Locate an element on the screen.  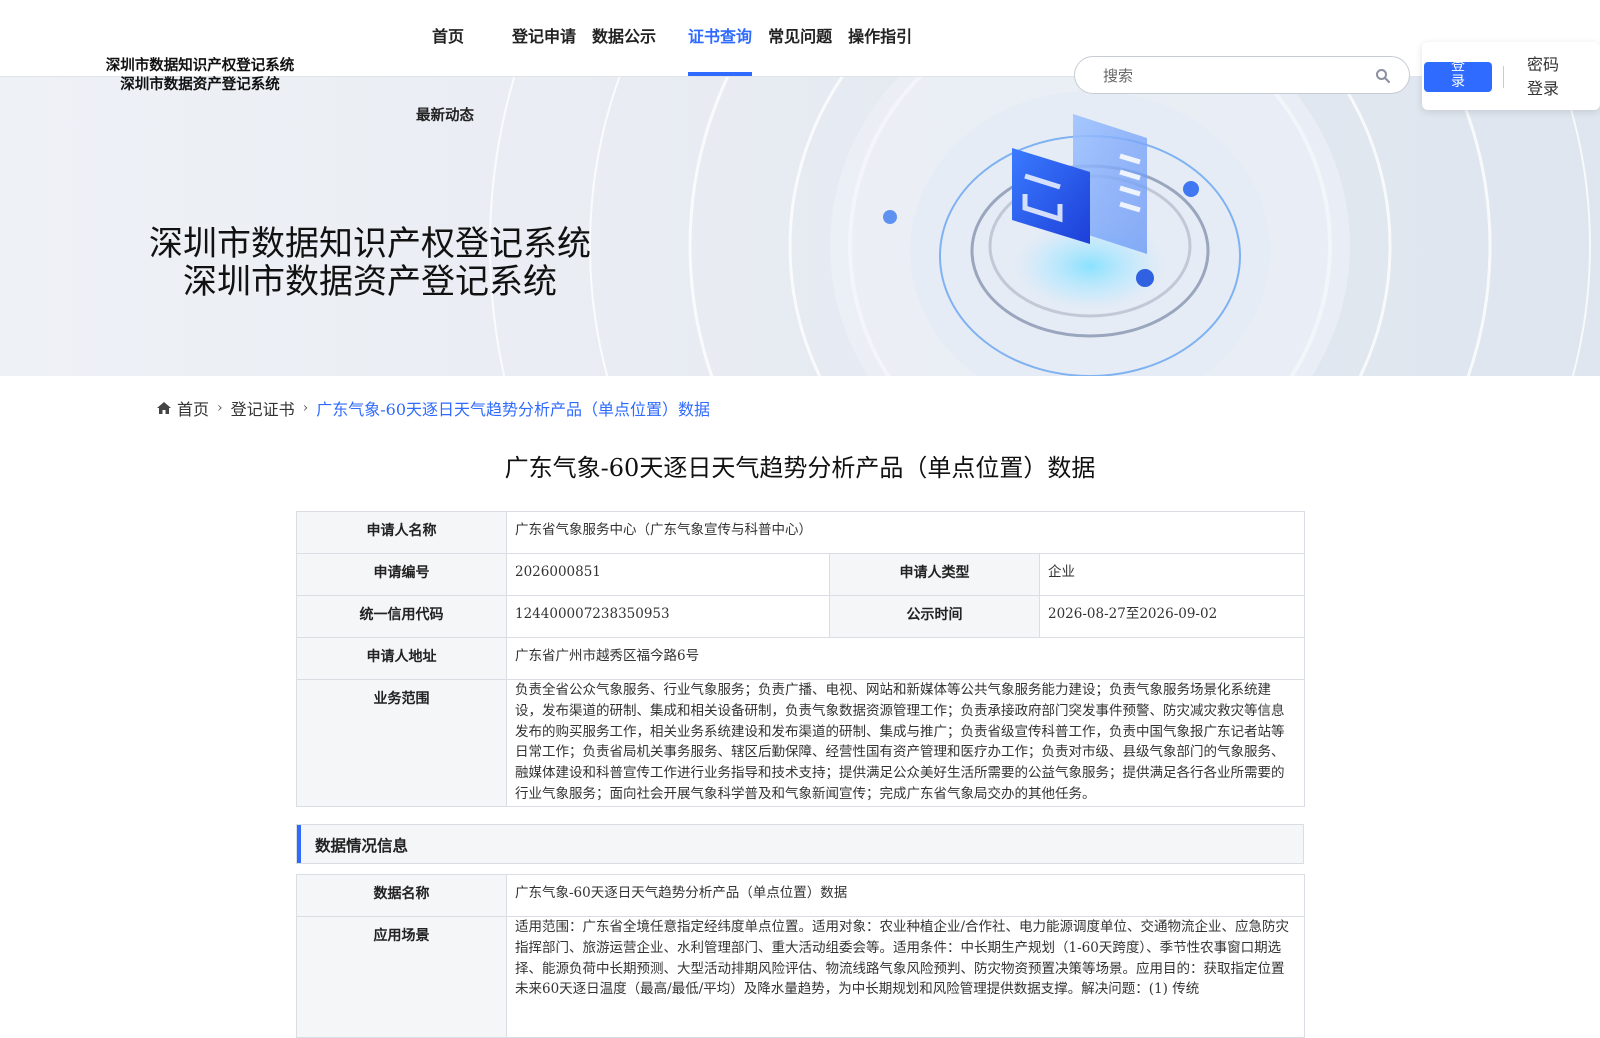
applicant-address-label: 申请人地址 is located at coordinates (402, 658).